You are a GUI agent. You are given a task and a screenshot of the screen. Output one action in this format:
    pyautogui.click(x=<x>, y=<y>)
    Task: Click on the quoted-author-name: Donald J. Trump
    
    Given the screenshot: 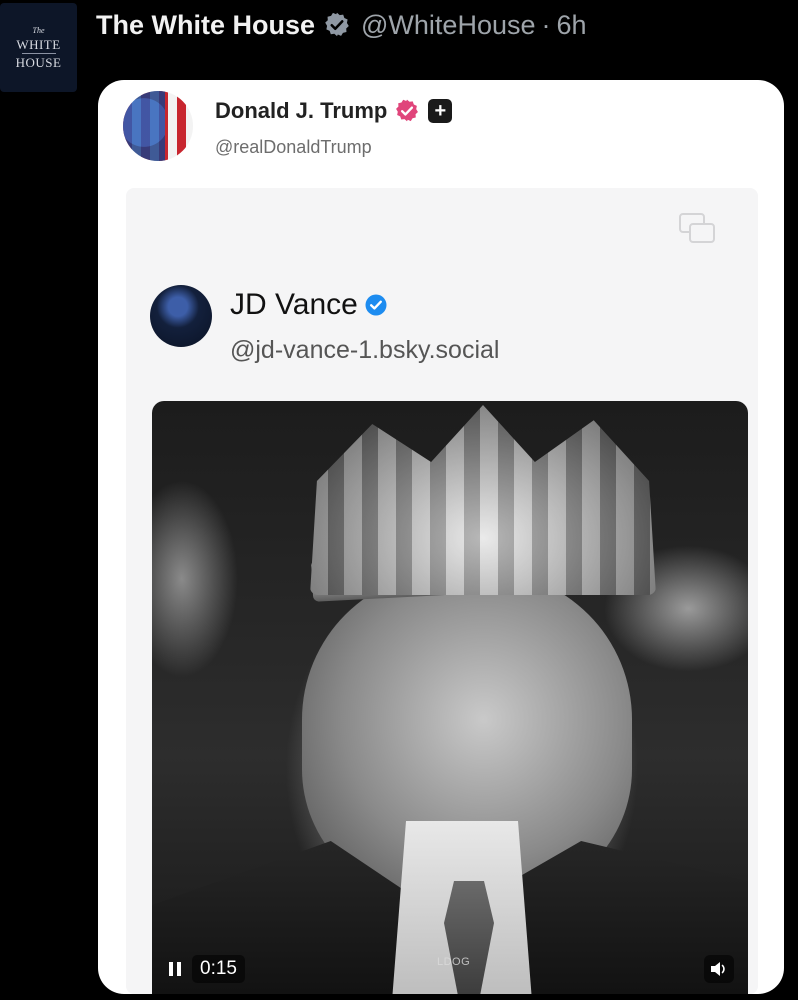 What is the action you would take?
    pyautogui.click(x=301, y=111)
    